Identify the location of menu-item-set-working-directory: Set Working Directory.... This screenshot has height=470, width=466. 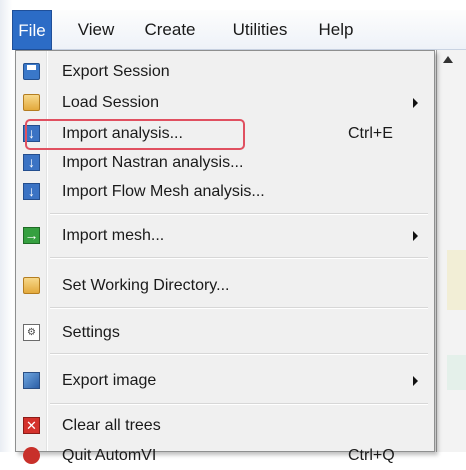
(224, 285).